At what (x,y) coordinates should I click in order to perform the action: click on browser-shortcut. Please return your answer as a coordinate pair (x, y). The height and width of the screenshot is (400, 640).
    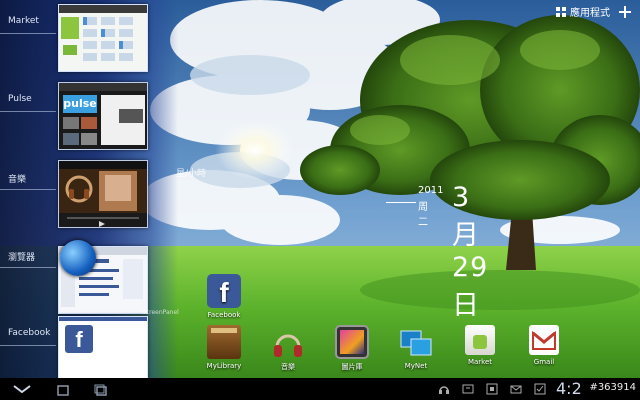
    Looking at the image, I should click on (78, 258).